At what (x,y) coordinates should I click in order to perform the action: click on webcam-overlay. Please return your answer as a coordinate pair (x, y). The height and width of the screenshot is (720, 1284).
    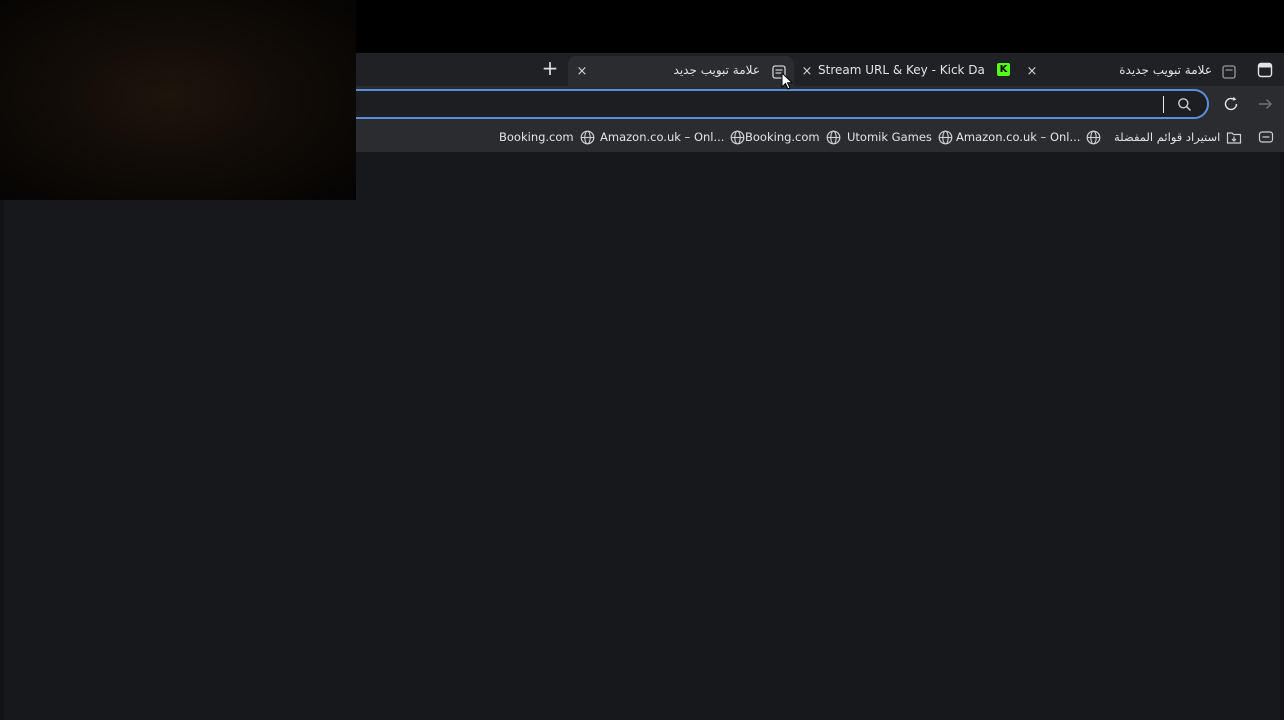
    Looking at the image, I should click on (178, 100).